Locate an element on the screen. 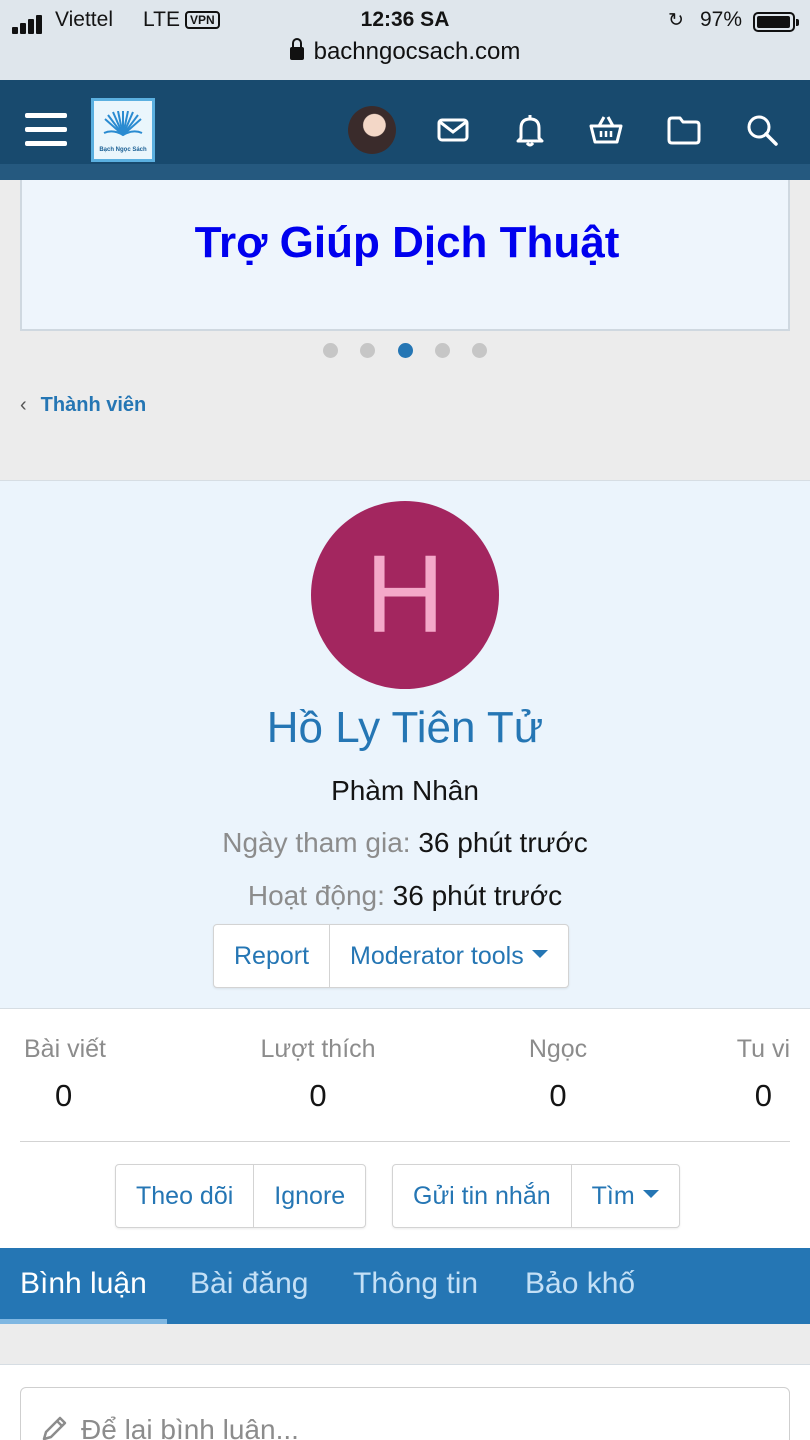  profile-username: Hồ Ly Tiên Tử is located at coordinates (405, 728).